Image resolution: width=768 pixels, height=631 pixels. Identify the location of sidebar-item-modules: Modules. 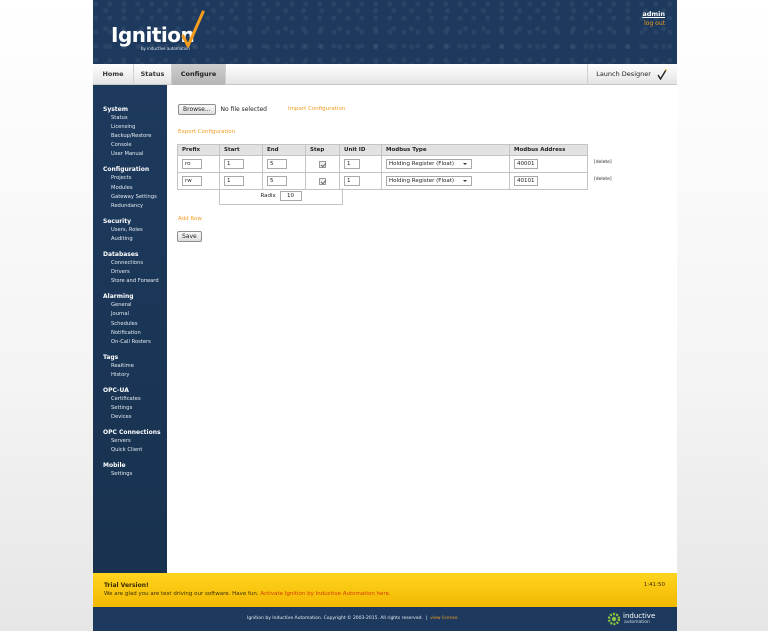
(130, 188).